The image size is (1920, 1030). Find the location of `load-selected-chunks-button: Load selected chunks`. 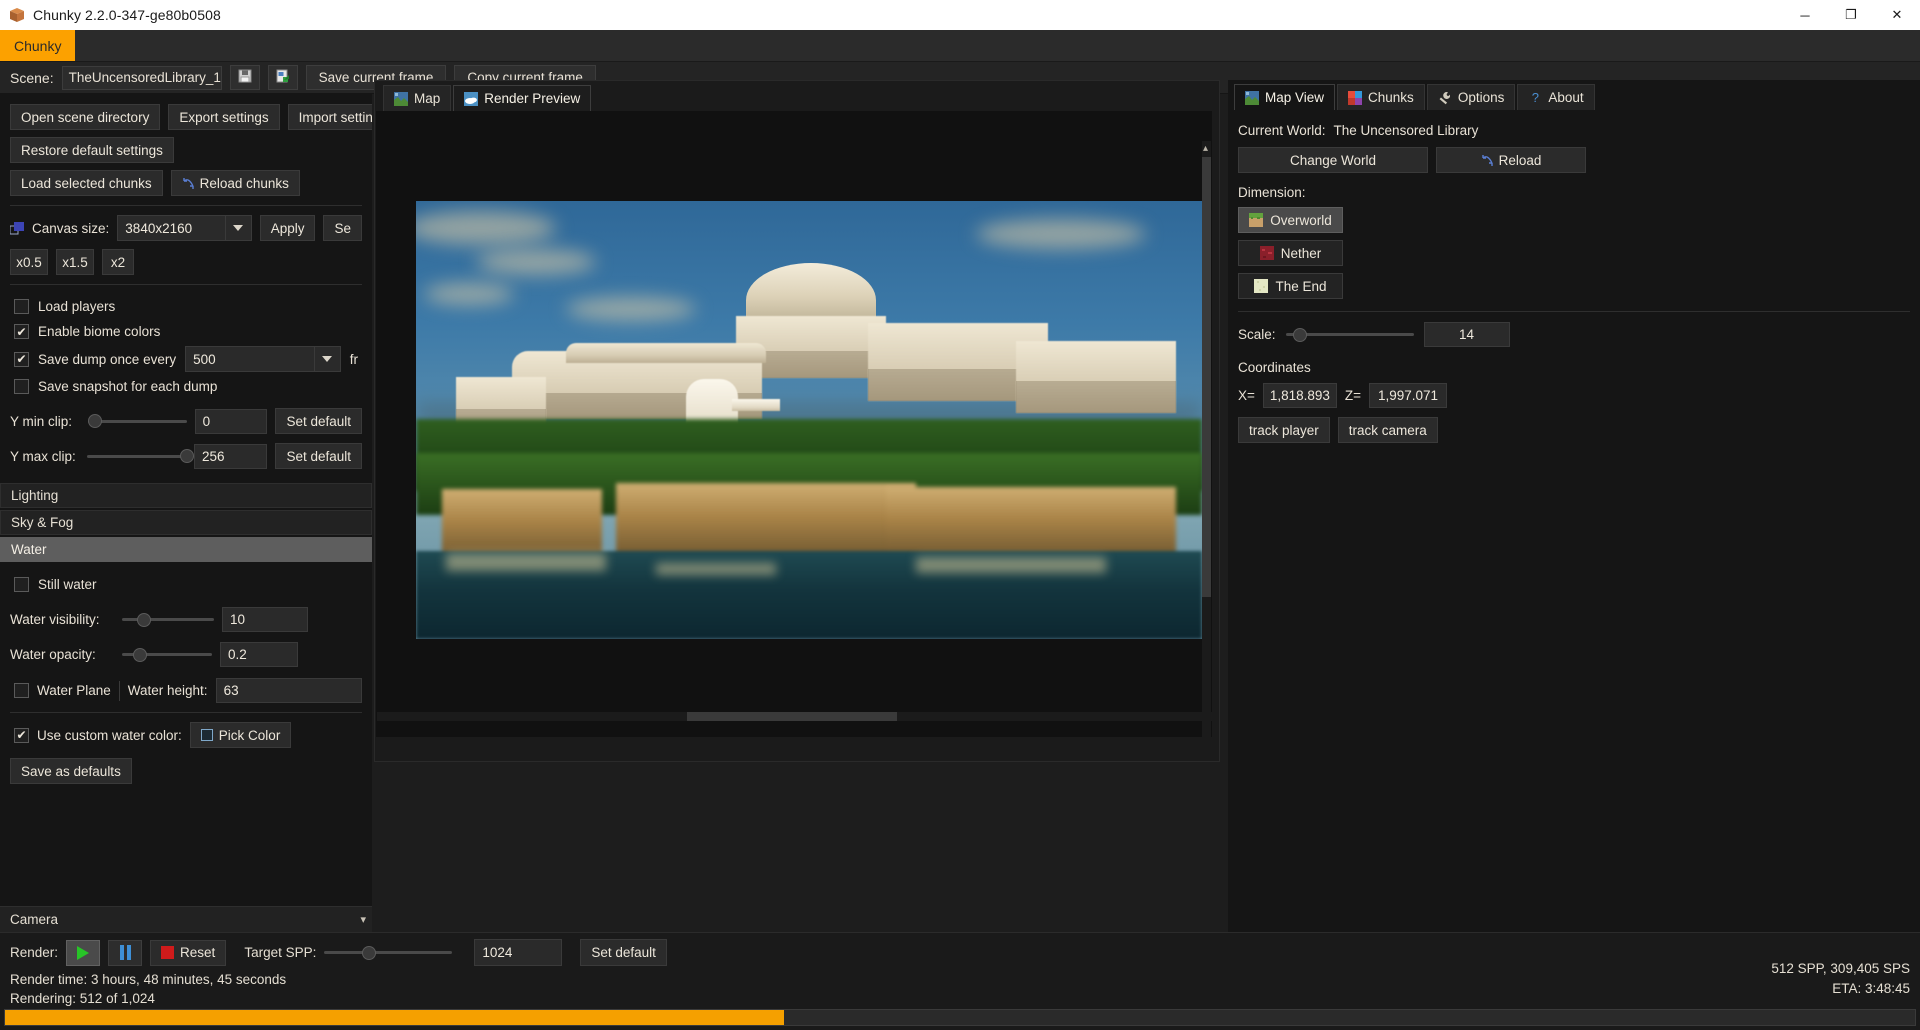

load-selected-chunks-button: Load selected chunks is located at coordinates (86, 183).